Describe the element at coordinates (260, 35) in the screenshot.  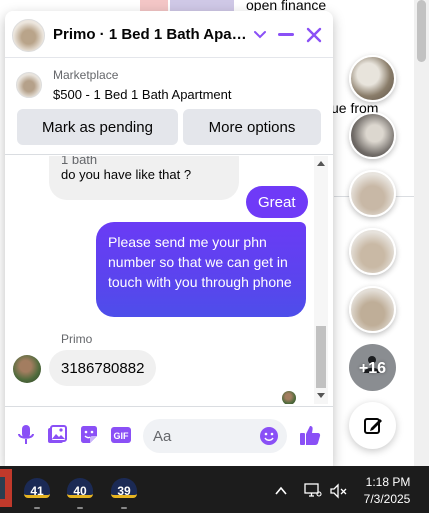
I see `chevron-down-icon` at that location.